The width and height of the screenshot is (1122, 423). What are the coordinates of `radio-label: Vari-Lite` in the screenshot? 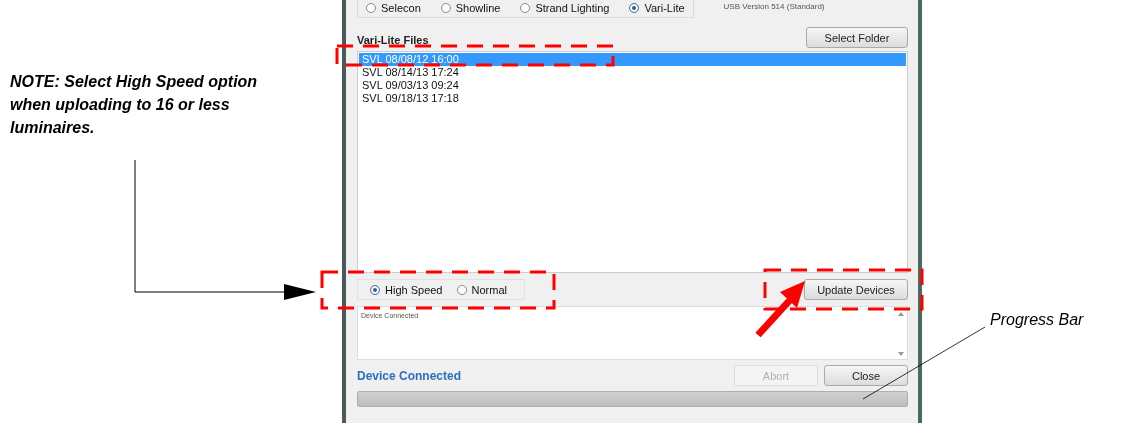 It's located at (664, 7).